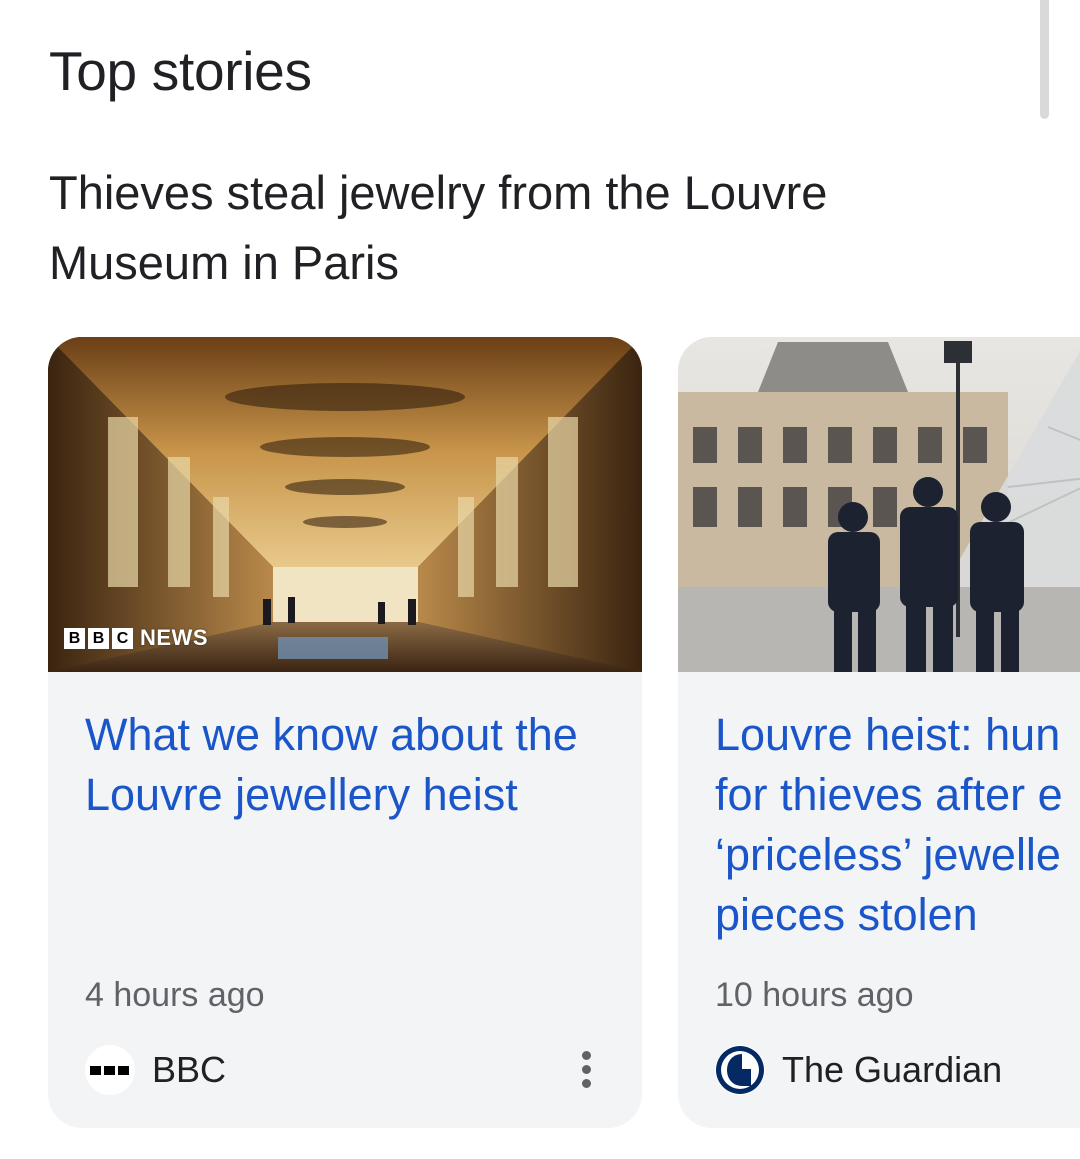  Describe the element at coordinates (74, 638) in the screenshot. I see `bbc-block-b1: B` at that location.